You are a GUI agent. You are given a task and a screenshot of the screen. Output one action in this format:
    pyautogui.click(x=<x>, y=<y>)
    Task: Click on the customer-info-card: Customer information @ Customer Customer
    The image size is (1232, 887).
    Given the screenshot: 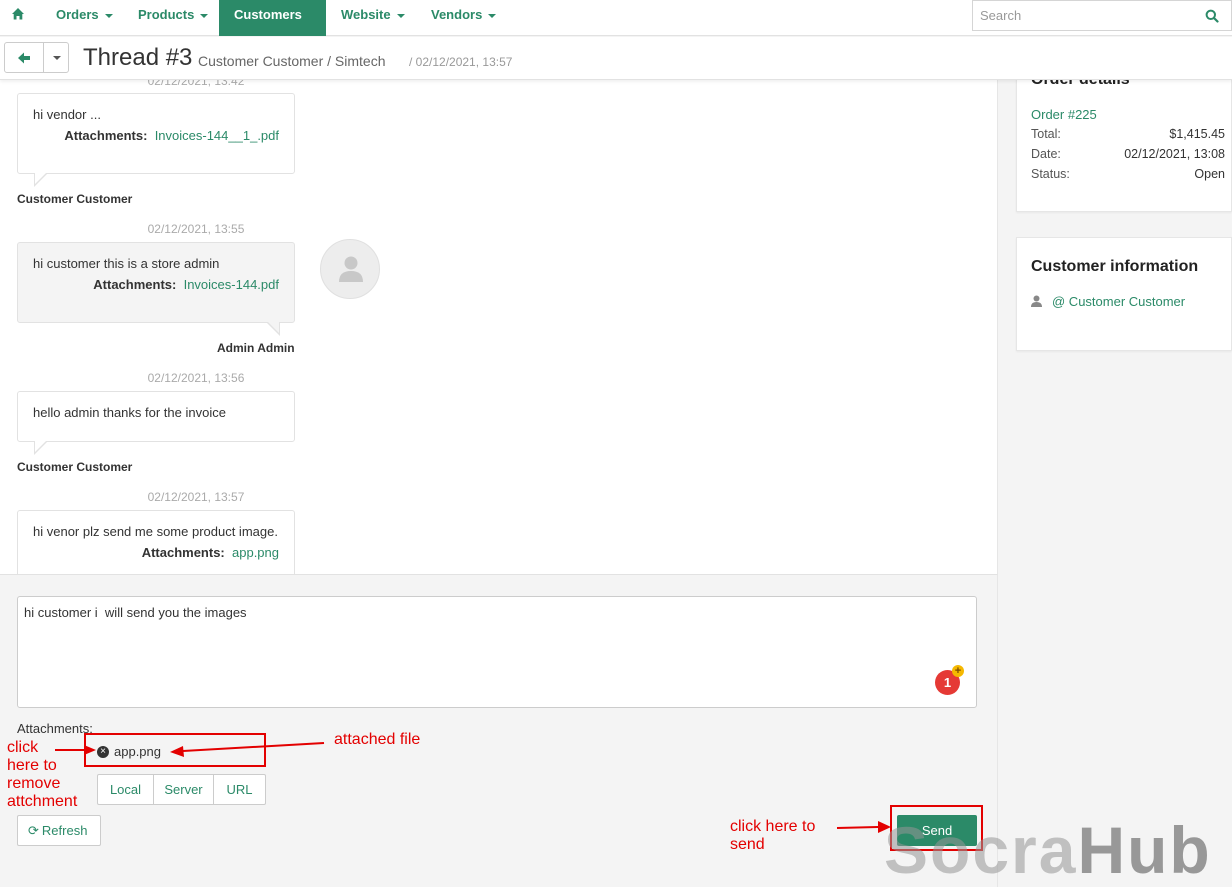 What is the action you would take?
    pyautogui.click(x=1124, y=294)
    